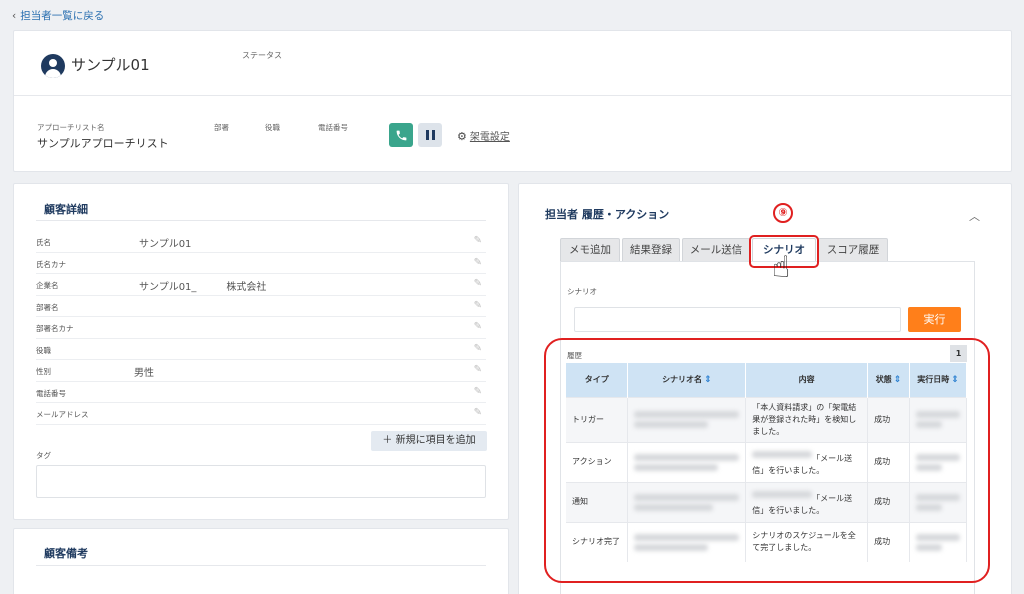 Image resolution: width=1024 pixels, height=594 pixels. I want to click on tag-input, so click(261, 481).